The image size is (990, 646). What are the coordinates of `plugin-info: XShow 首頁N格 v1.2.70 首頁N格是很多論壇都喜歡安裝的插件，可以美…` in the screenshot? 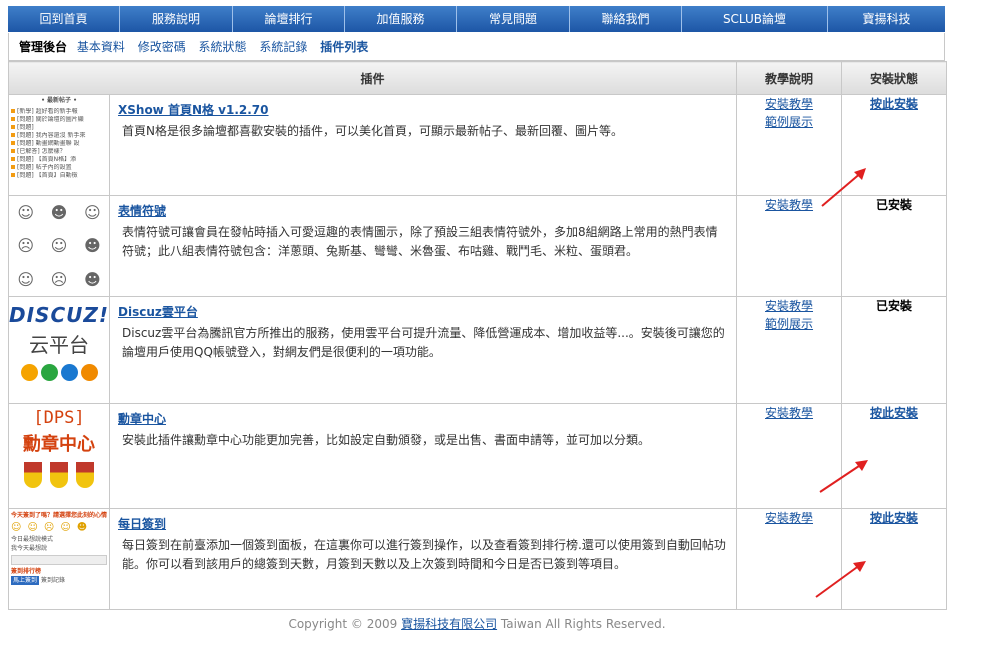 It's located at (423, 145).